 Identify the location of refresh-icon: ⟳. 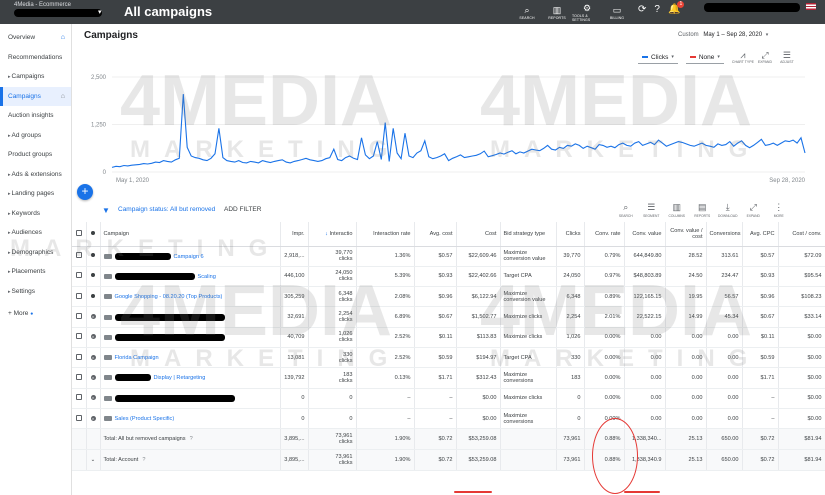
(642, 9).